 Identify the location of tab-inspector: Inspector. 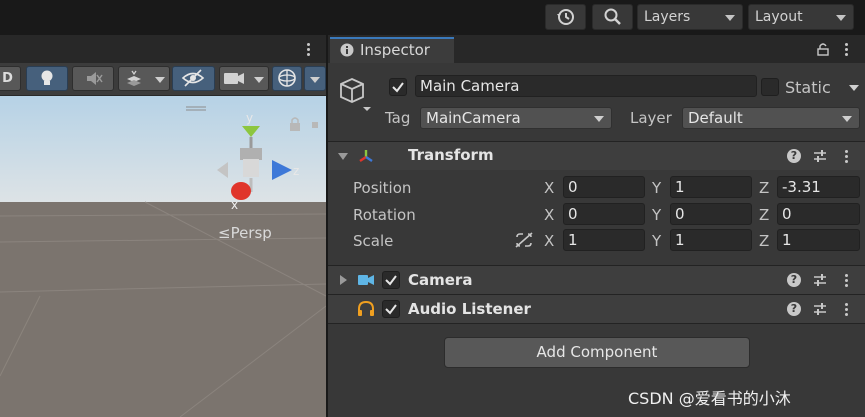
(392, 50).